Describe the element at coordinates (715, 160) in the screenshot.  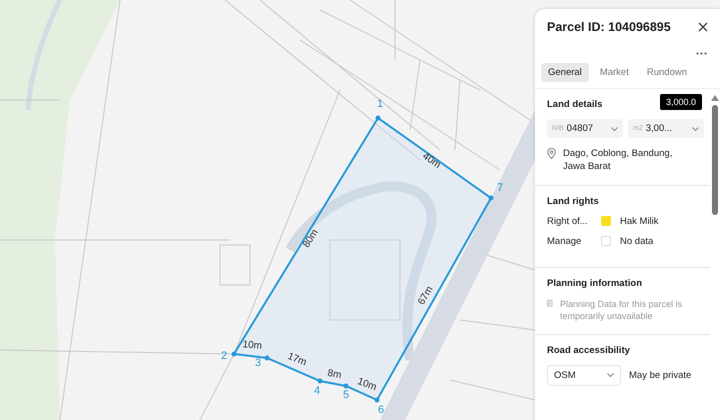
I see `scrollbar-thumb` at that location.